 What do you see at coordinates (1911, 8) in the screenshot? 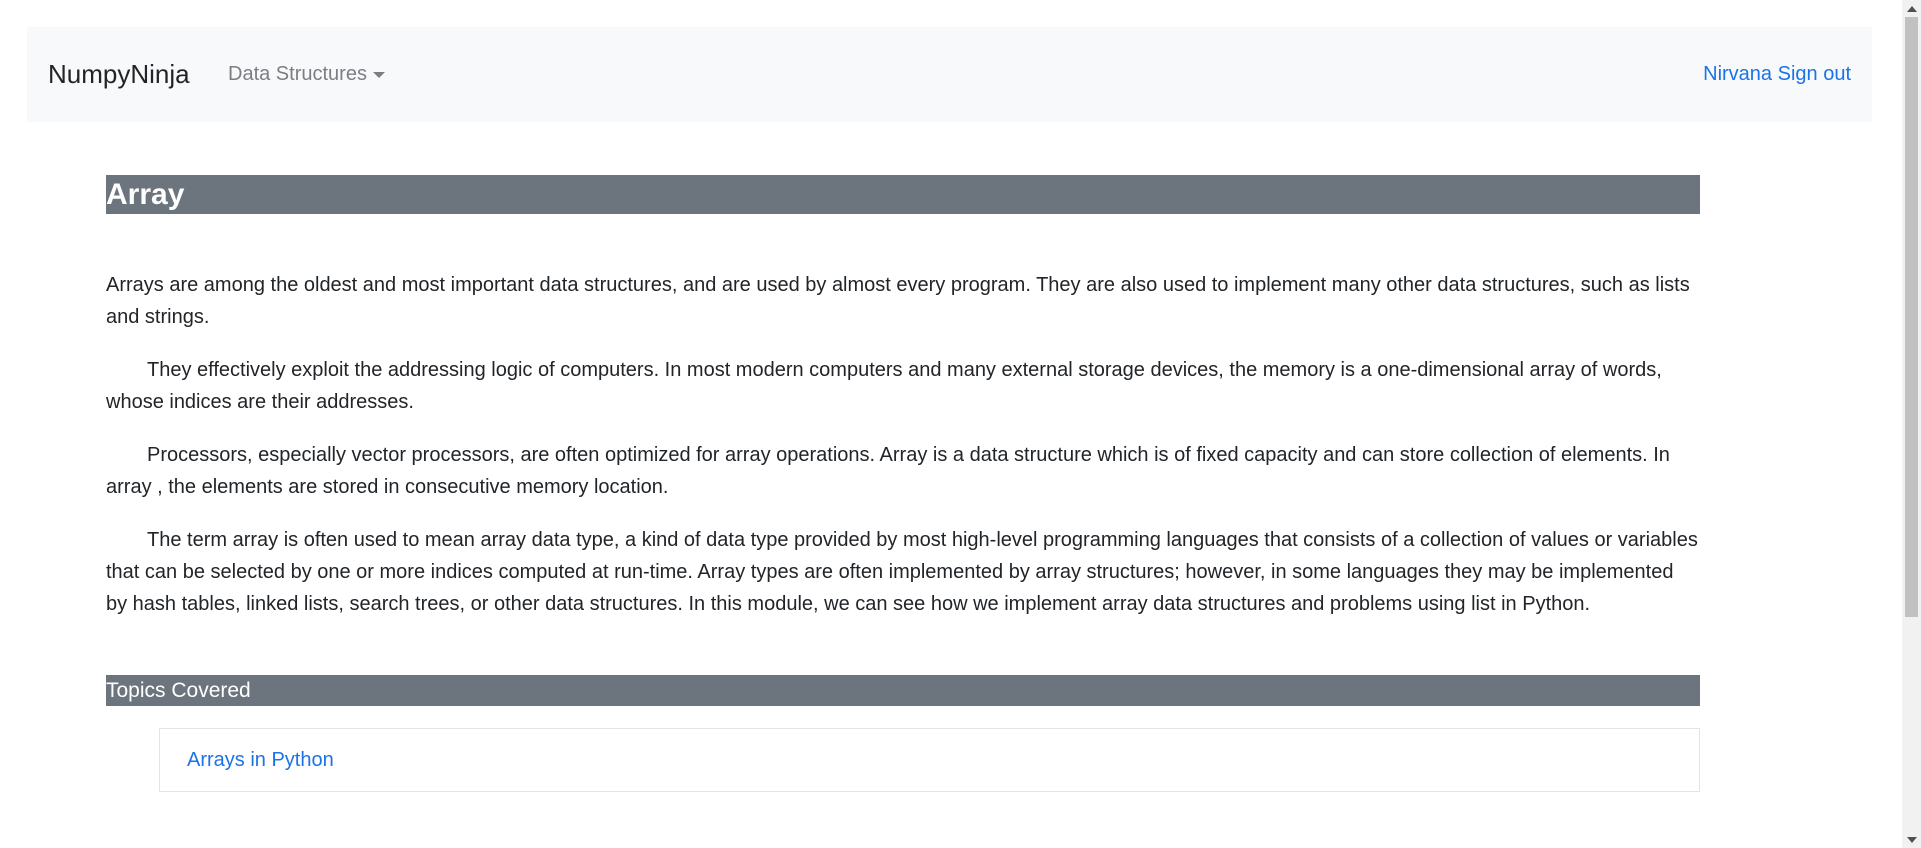
I see `scroll-up-arrow-icon` at bounding box center [1911, 8].